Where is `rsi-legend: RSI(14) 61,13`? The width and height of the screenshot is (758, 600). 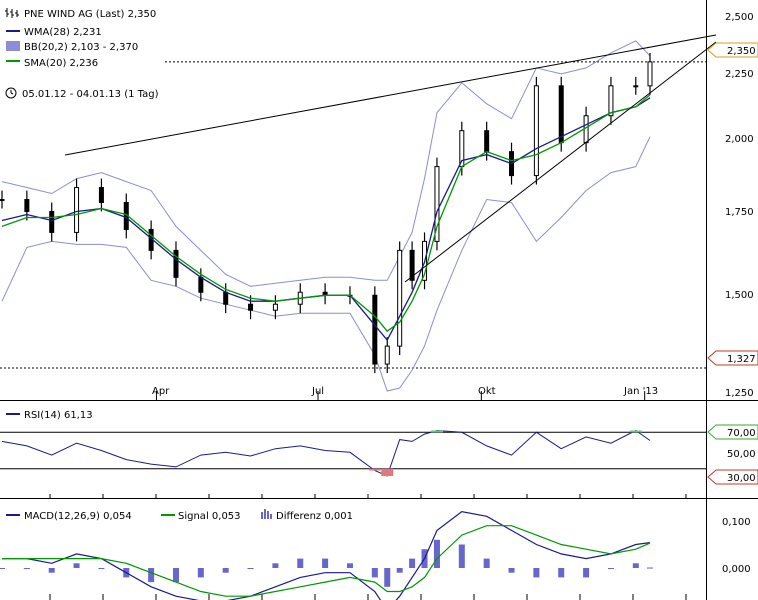
rsi-legend: RSI(14) 61,13 is located at coordinates (49, 415).